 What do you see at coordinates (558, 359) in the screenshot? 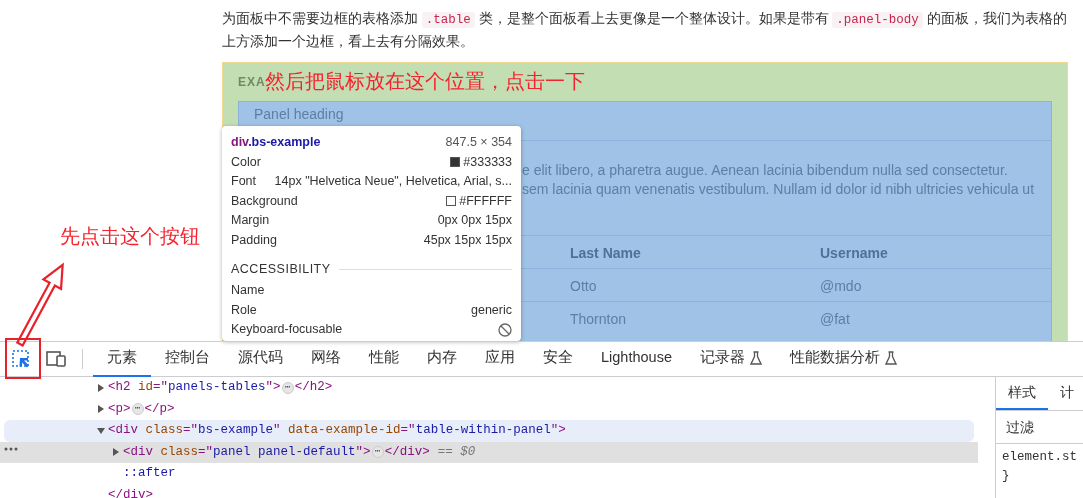
I see `panel-tab: 安全` at bounding box center [558, 359].